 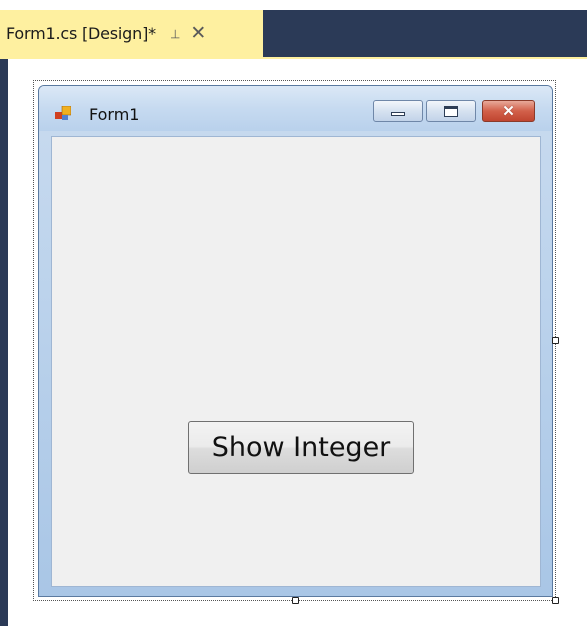 I want to click on show-integer-button: Show Integer, so click(x=301, y=447).